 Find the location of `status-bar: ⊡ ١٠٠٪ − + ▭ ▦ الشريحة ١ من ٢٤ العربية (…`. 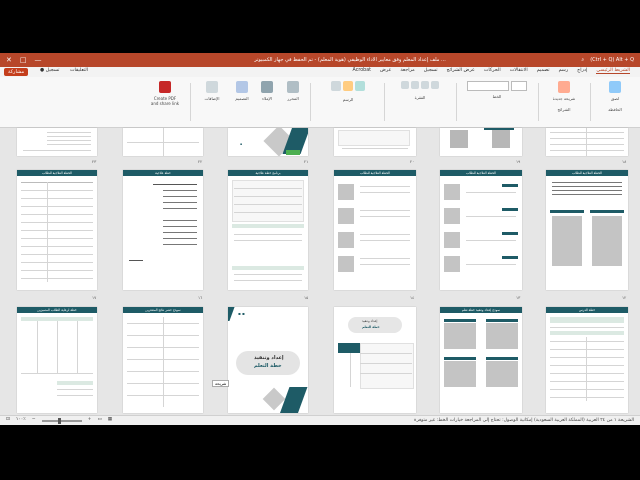

status-bar: ⊡ ١٠٠٪ − + ▭ ▦ الشريحة ١ من ٢٤ العربية (… is located at coordinates (320, 420).